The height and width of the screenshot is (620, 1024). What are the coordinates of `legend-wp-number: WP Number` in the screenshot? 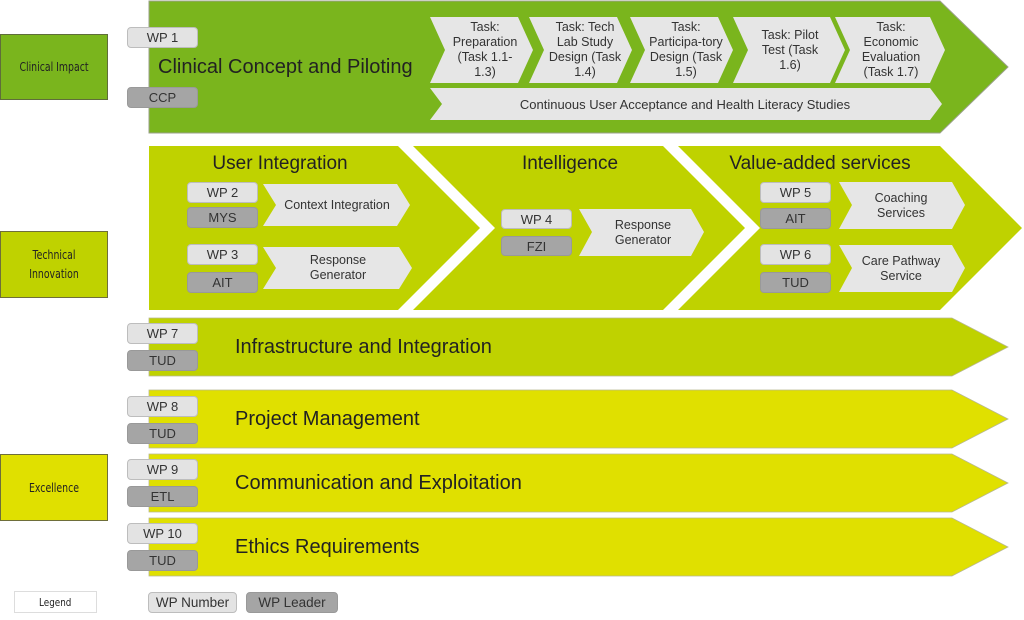 It's located at (192, 602).